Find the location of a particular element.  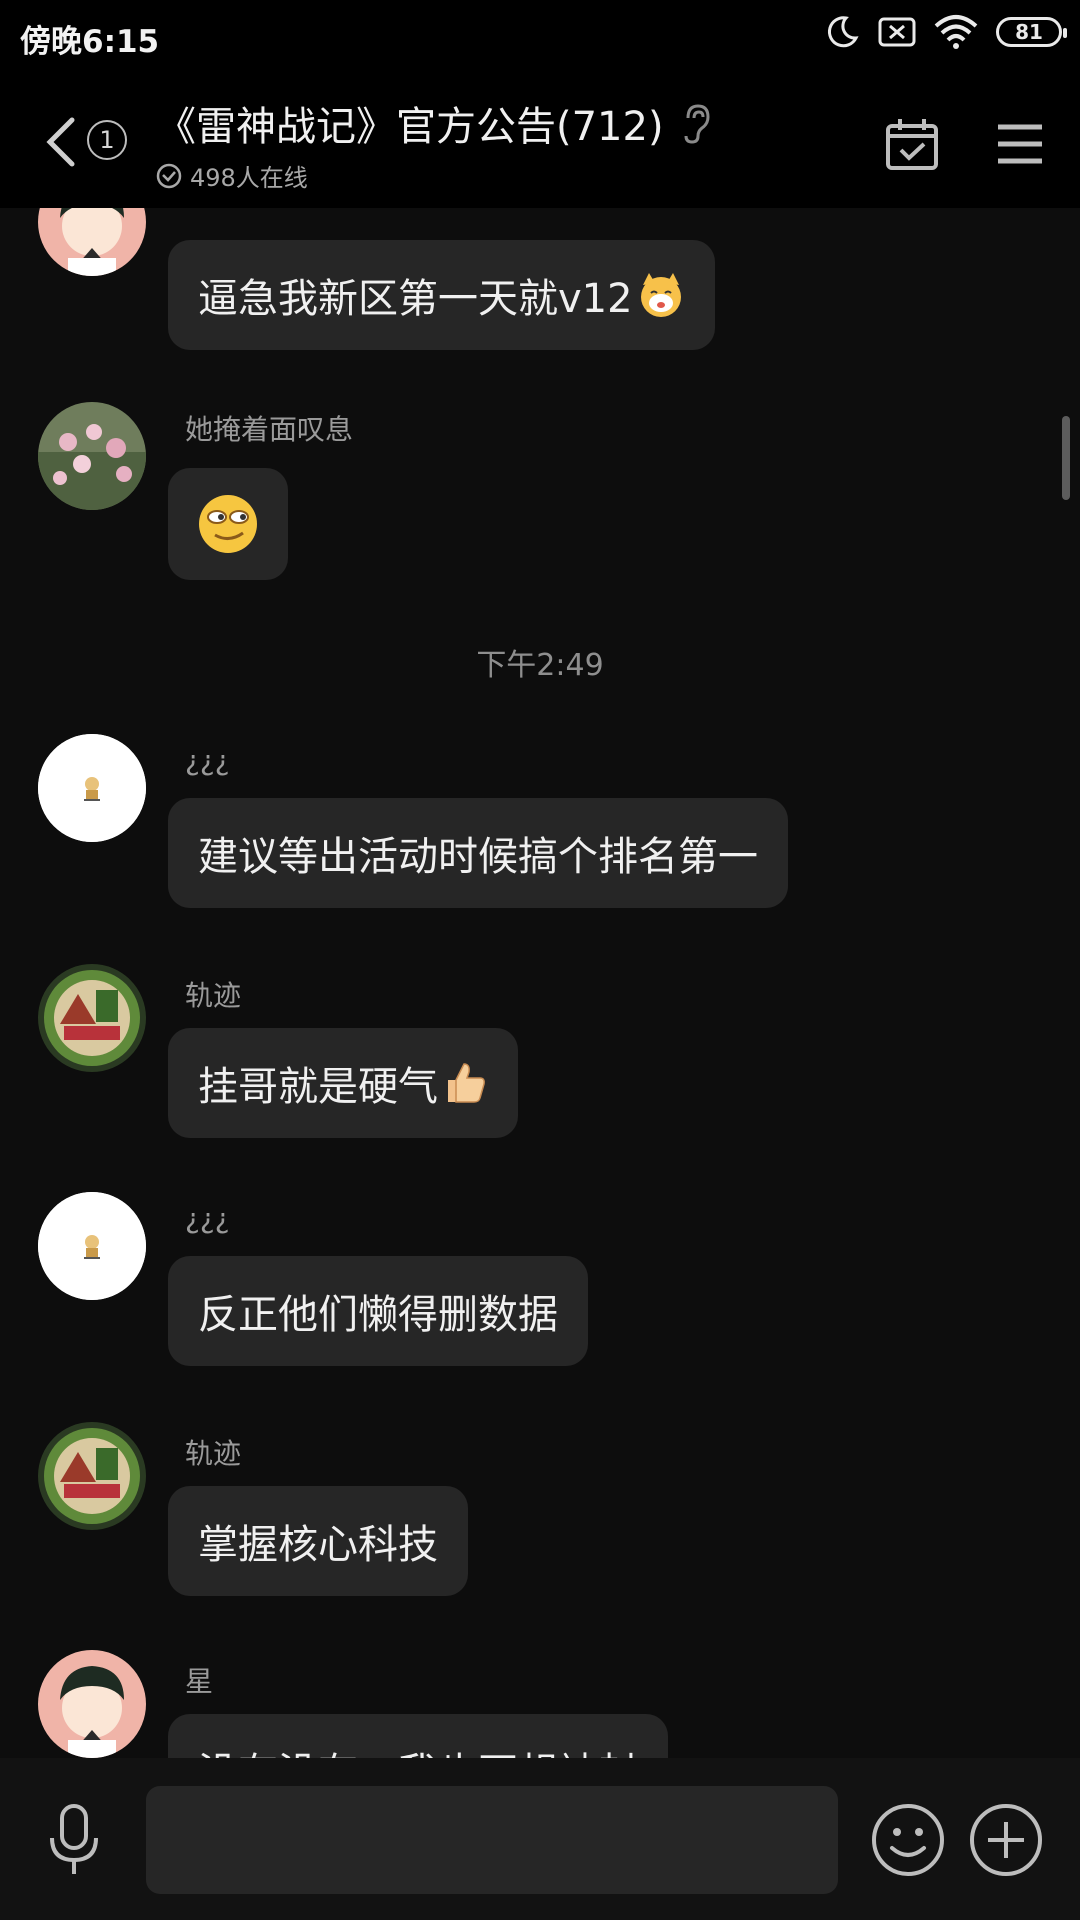

message-text: 逼急我新区第一天就v12 is located at coordinates (415, 299).